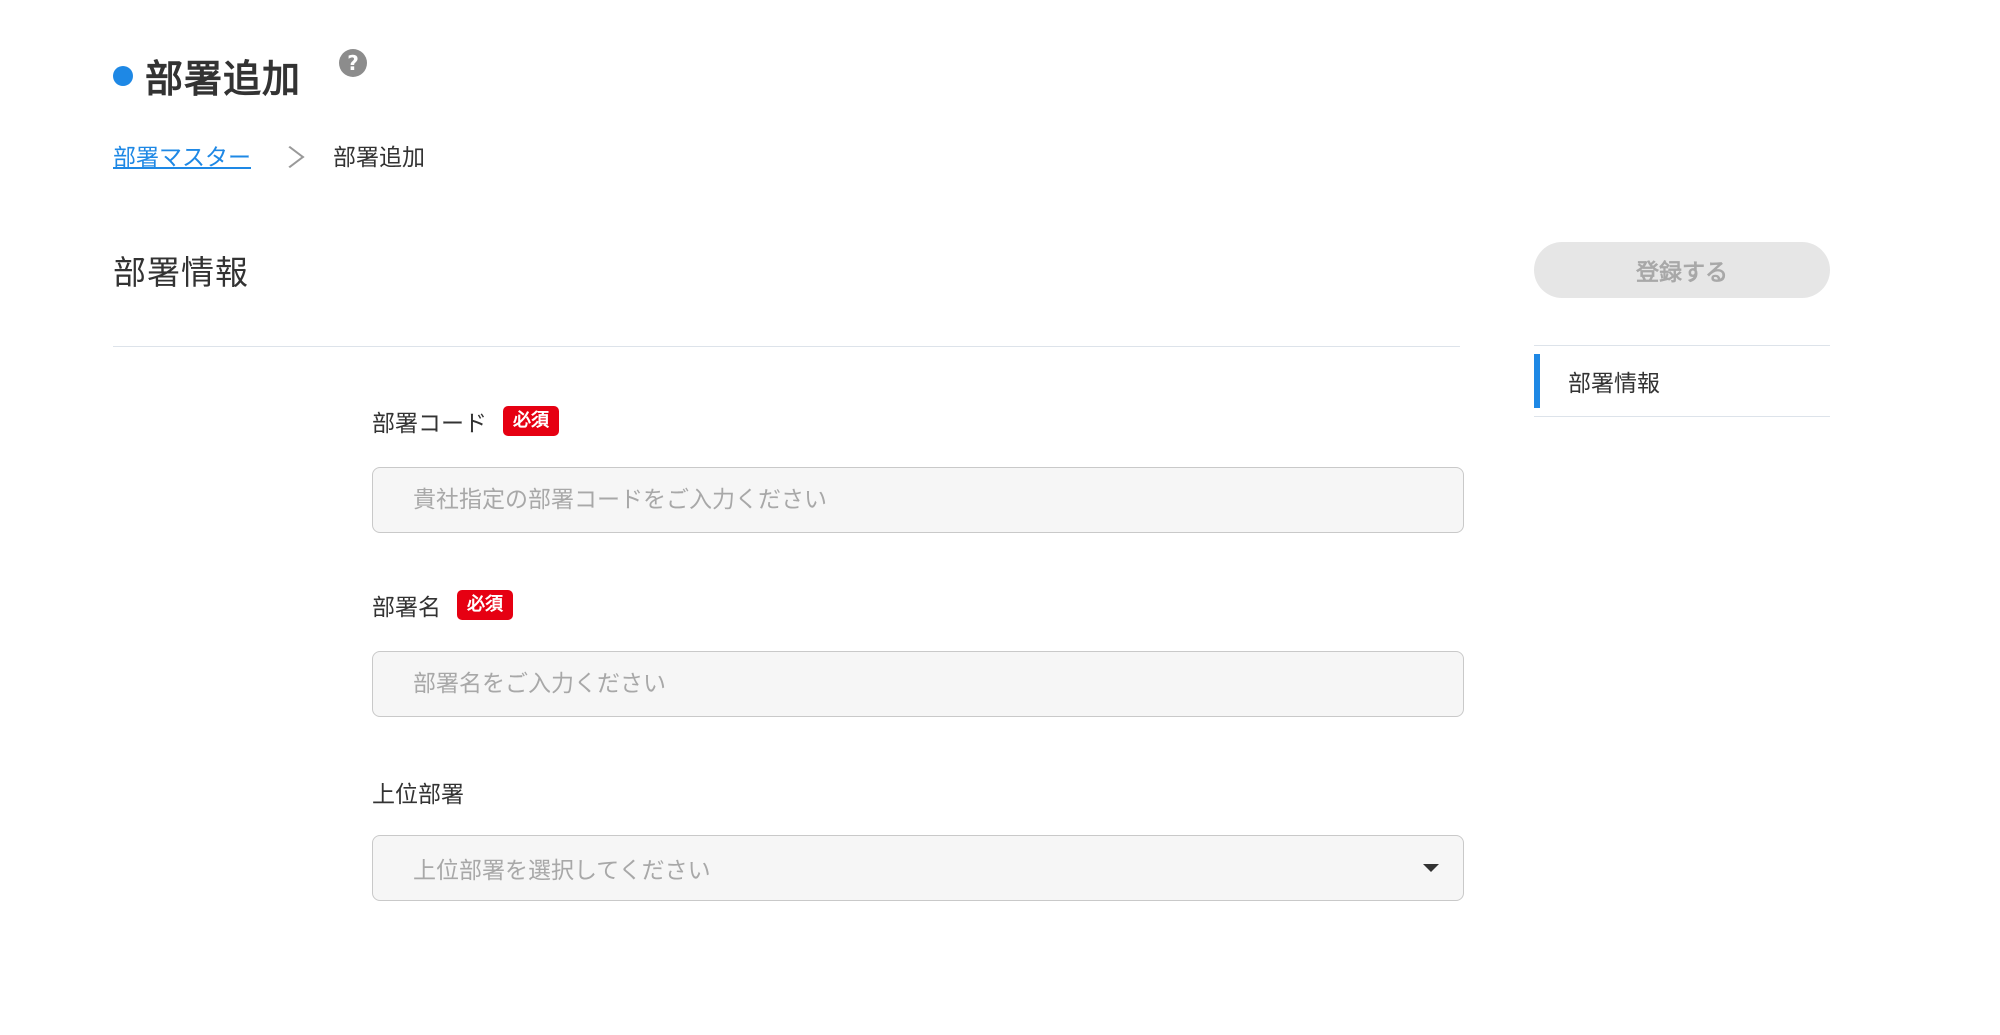 This screenshot has height=1035, width=2000. Describe the element at coordinates (786, 346) in the screenshot. I see `section-divider` at that location.